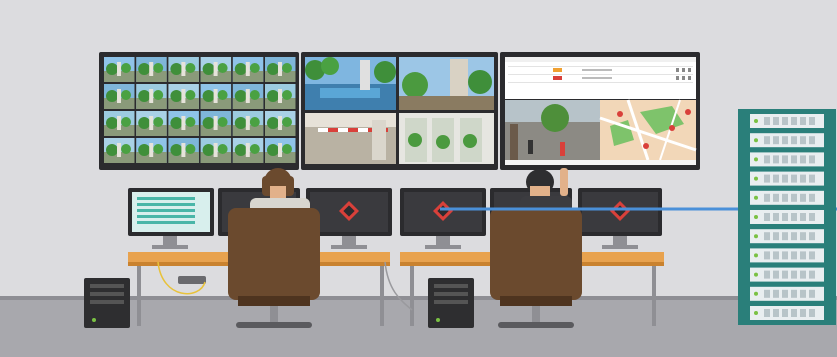  What do you see at coordinates (107, 303) in the screenshot?
I see `pc-tower-left` at bounding box center [107, 303].